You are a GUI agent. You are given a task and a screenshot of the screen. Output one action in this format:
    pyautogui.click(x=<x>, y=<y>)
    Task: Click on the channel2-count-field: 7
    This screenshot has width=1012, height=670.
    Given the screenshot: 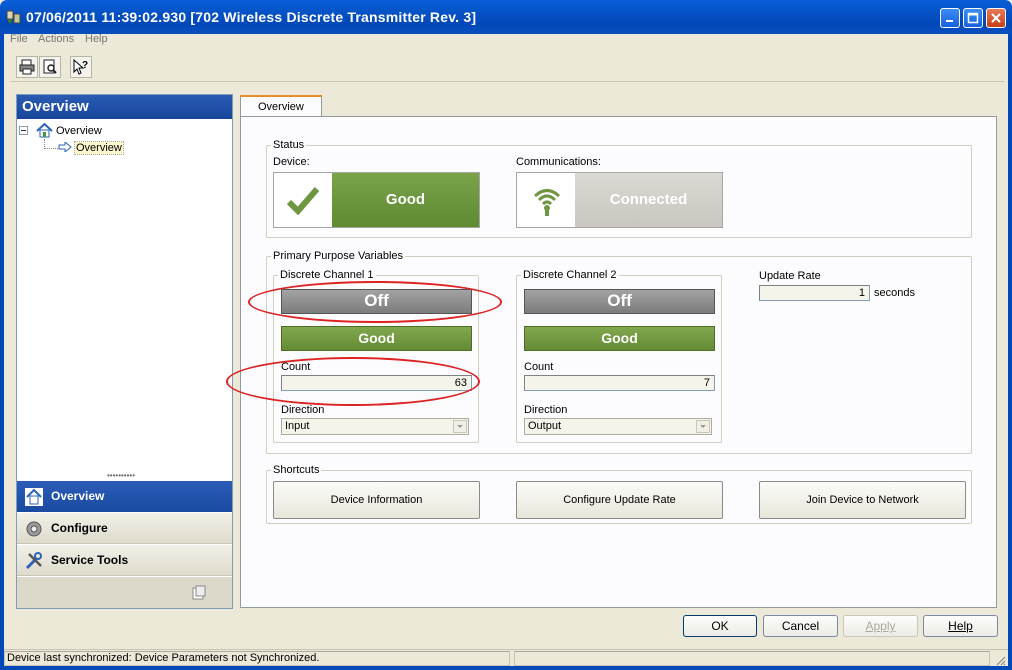 What is the action you would take?
    pyautogui.click(x=619, y=383)
    